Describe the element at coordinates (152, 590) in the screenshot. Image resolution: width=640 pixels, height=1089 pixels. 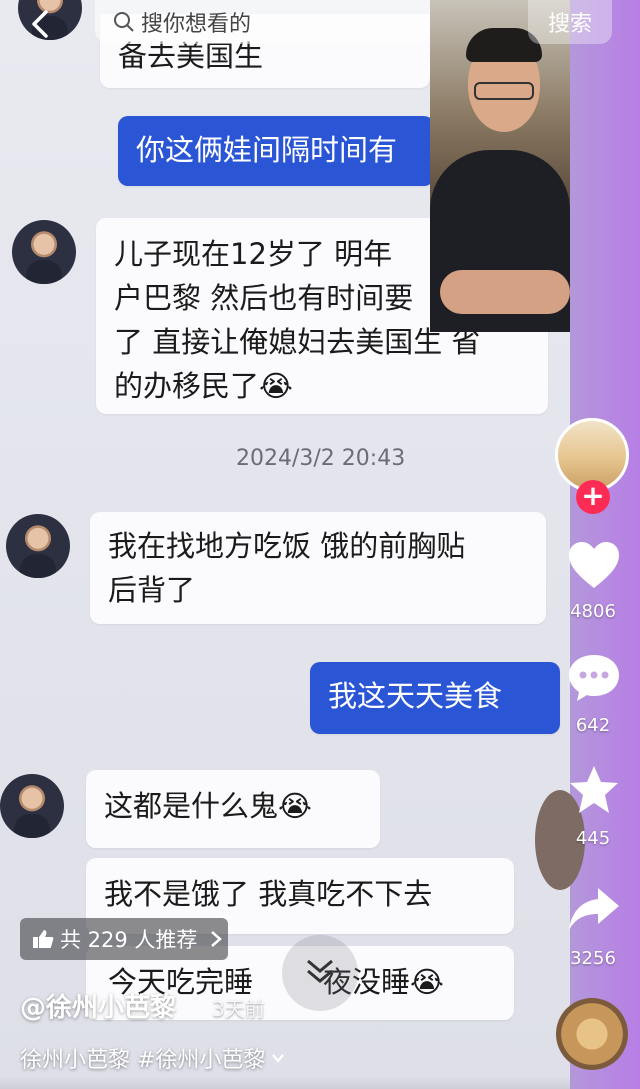
I see `message-line: 后背了` at that location.